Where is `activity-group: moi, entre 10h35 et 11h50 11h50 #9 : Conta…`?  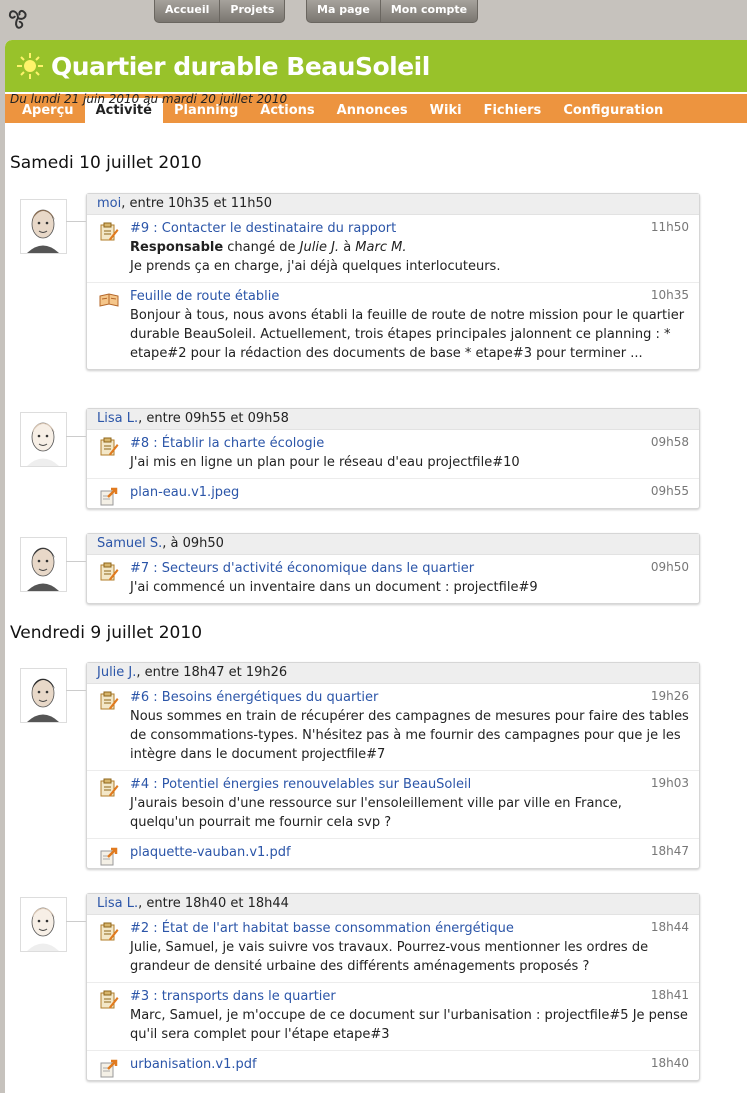 activity-group: moi, entre 10h35 et 11h50 11h50 #9 : Conta… is located at coordinates (393, 281).